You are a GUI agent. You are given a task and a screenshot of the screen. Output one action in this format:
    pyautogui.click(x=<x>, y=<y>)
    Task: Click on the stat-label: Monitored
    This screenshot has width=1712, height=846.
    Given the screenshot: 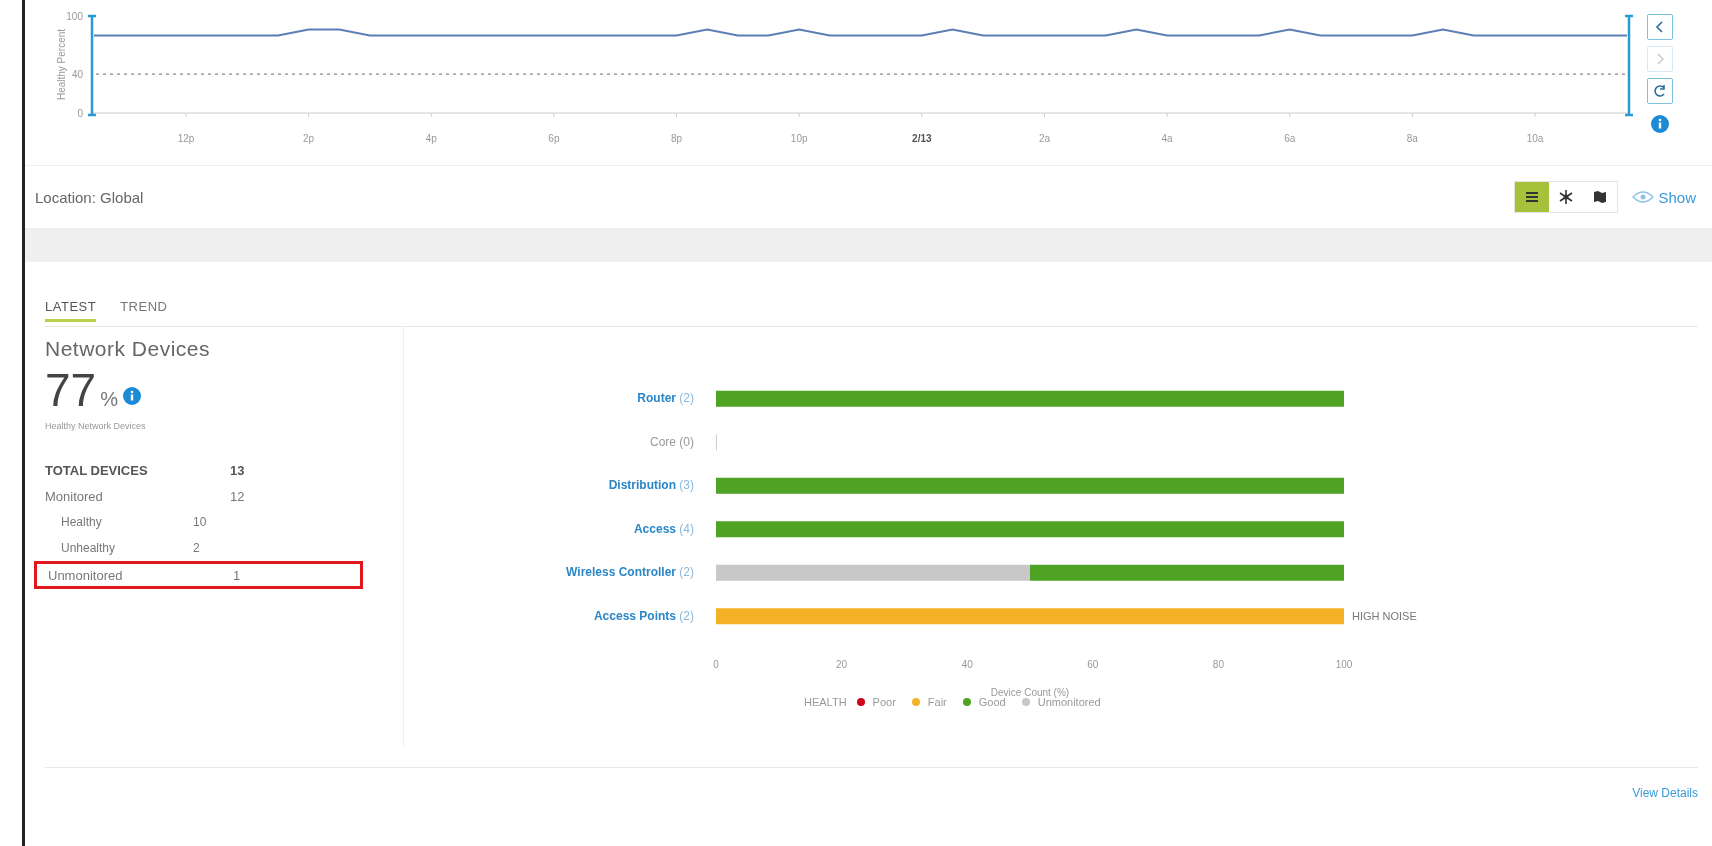 What is the action you would take?
    pyautogui.click(x=74, y=496)
    